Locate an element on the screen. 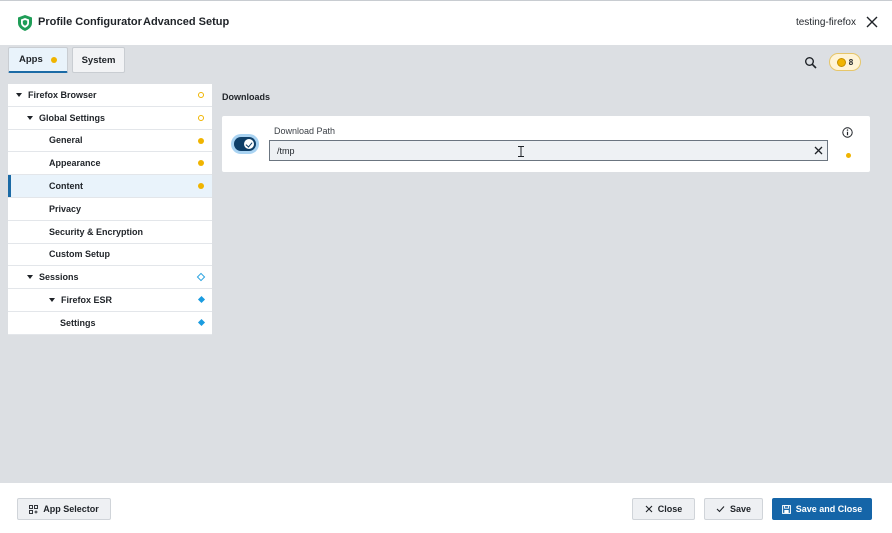  tab-apps: Apps is located at coordinates (38, 60).